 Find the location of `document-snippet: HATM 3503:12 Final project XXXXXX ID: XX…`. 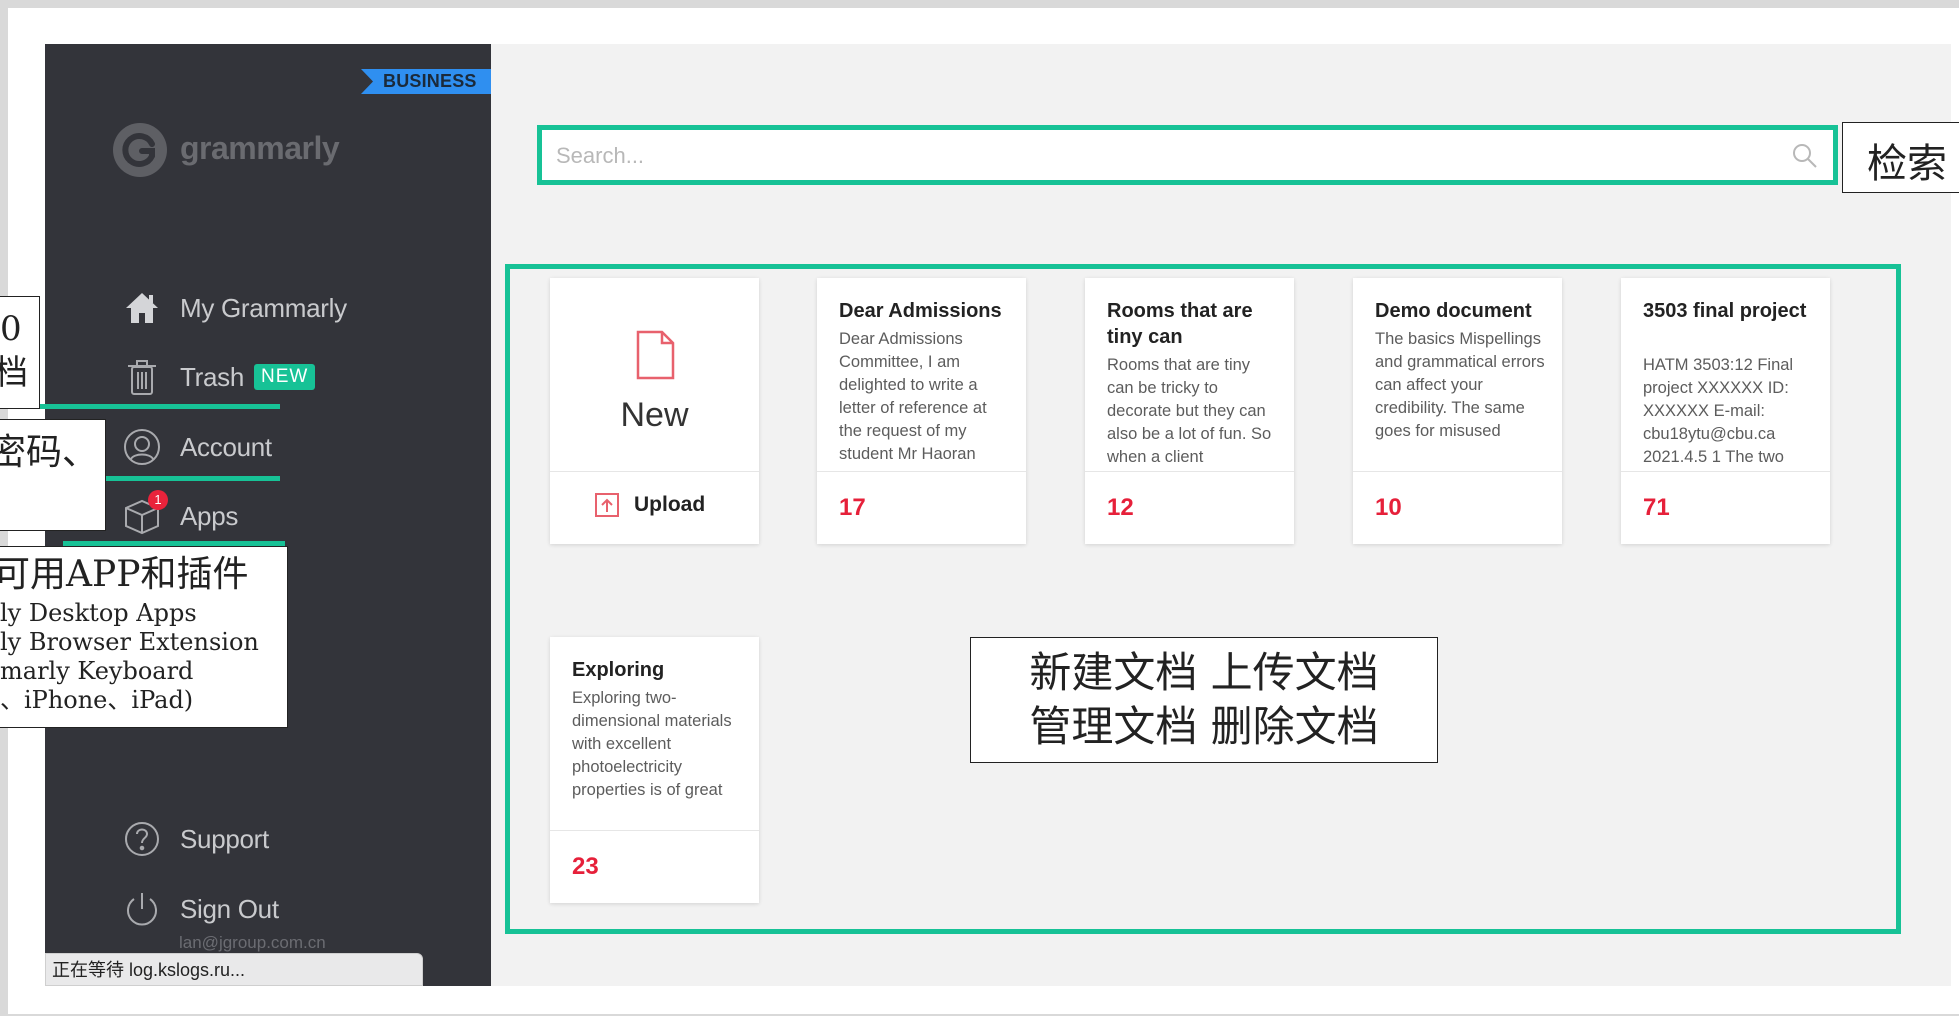

document-snippet: HATM 3503:12 Final project XXXXXX ID: XX… is located at coordinates (1718, 411).